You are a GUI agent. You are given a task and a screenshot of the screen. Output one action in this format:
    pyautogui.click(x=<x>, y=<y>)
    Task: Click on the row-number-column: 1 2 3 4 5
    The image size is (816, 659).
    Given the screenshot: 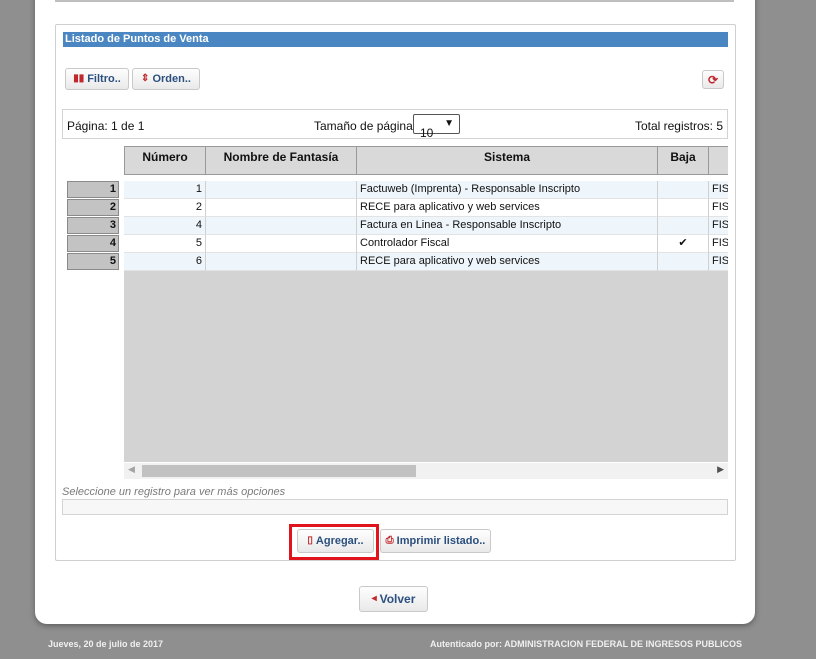 What is the action you would take?
    pyautogui.click(x=93, y=226)
    